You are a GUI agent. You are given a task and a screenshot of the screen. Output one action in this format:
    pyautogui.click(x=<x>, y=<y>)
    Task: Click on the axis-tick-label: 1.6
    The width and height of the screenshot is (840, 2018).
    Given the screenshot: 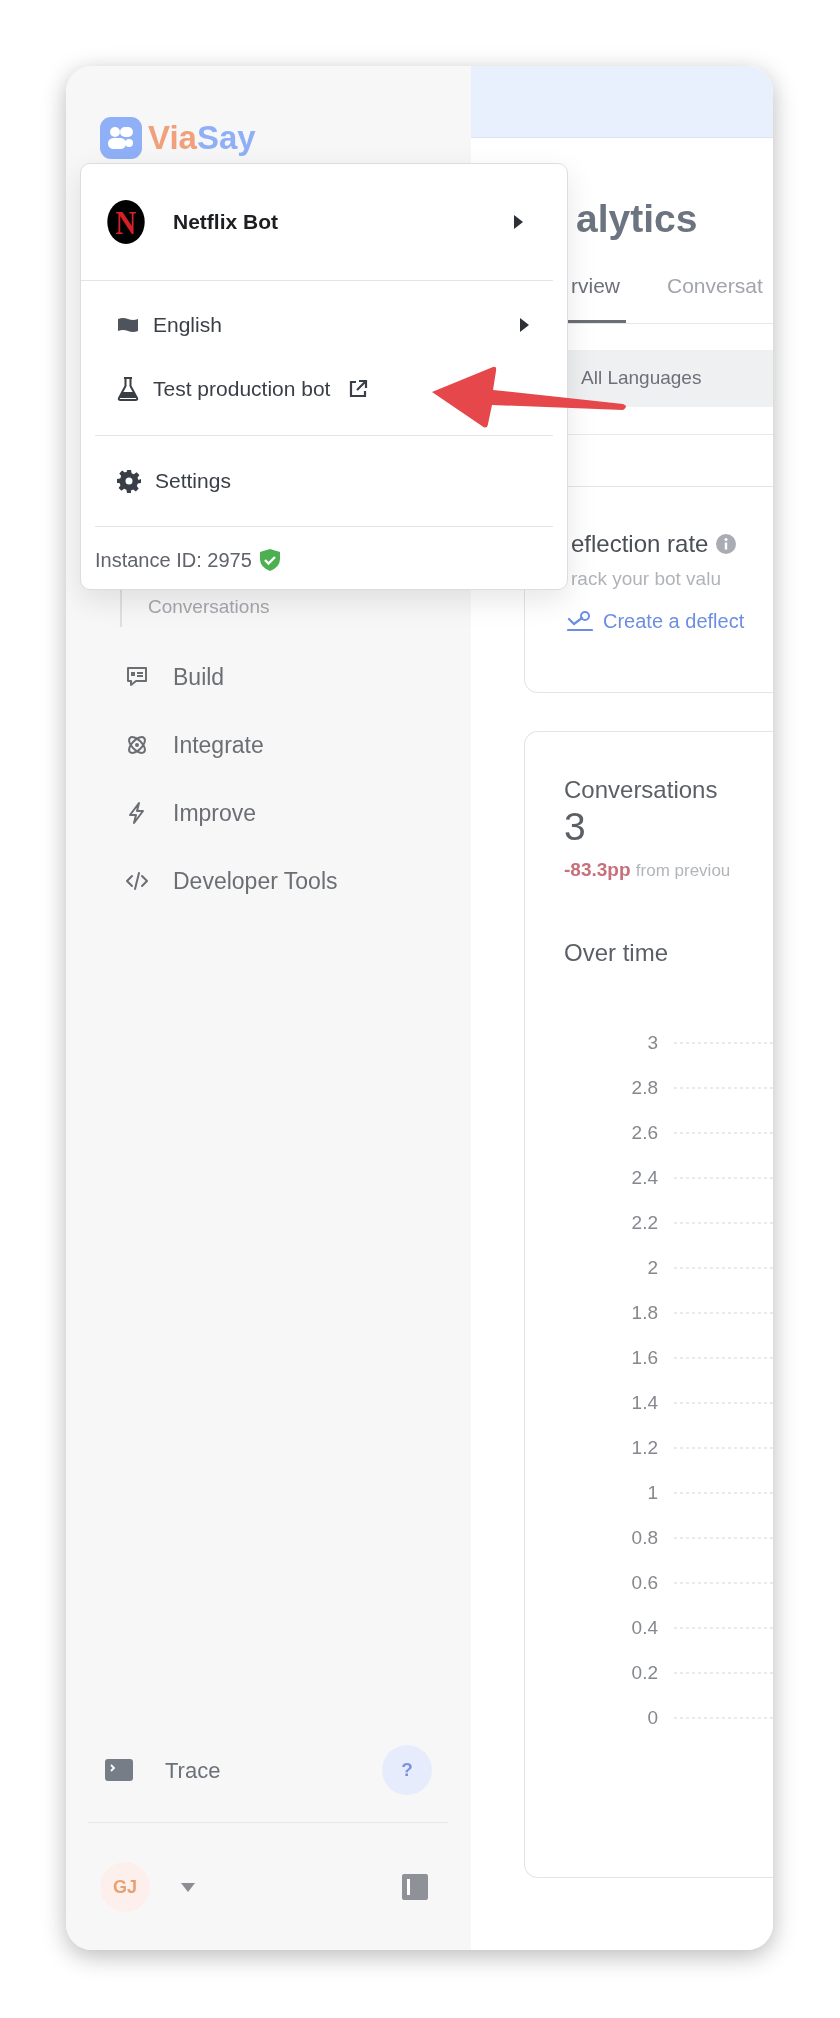 What is the action you would take?
    pyautogui.click(x=644, y=1357)
    